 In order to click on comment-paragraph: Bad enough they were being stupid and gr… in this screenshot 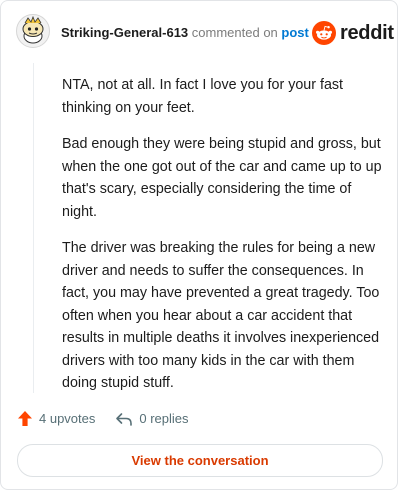, I will do `click(222, 178)`.